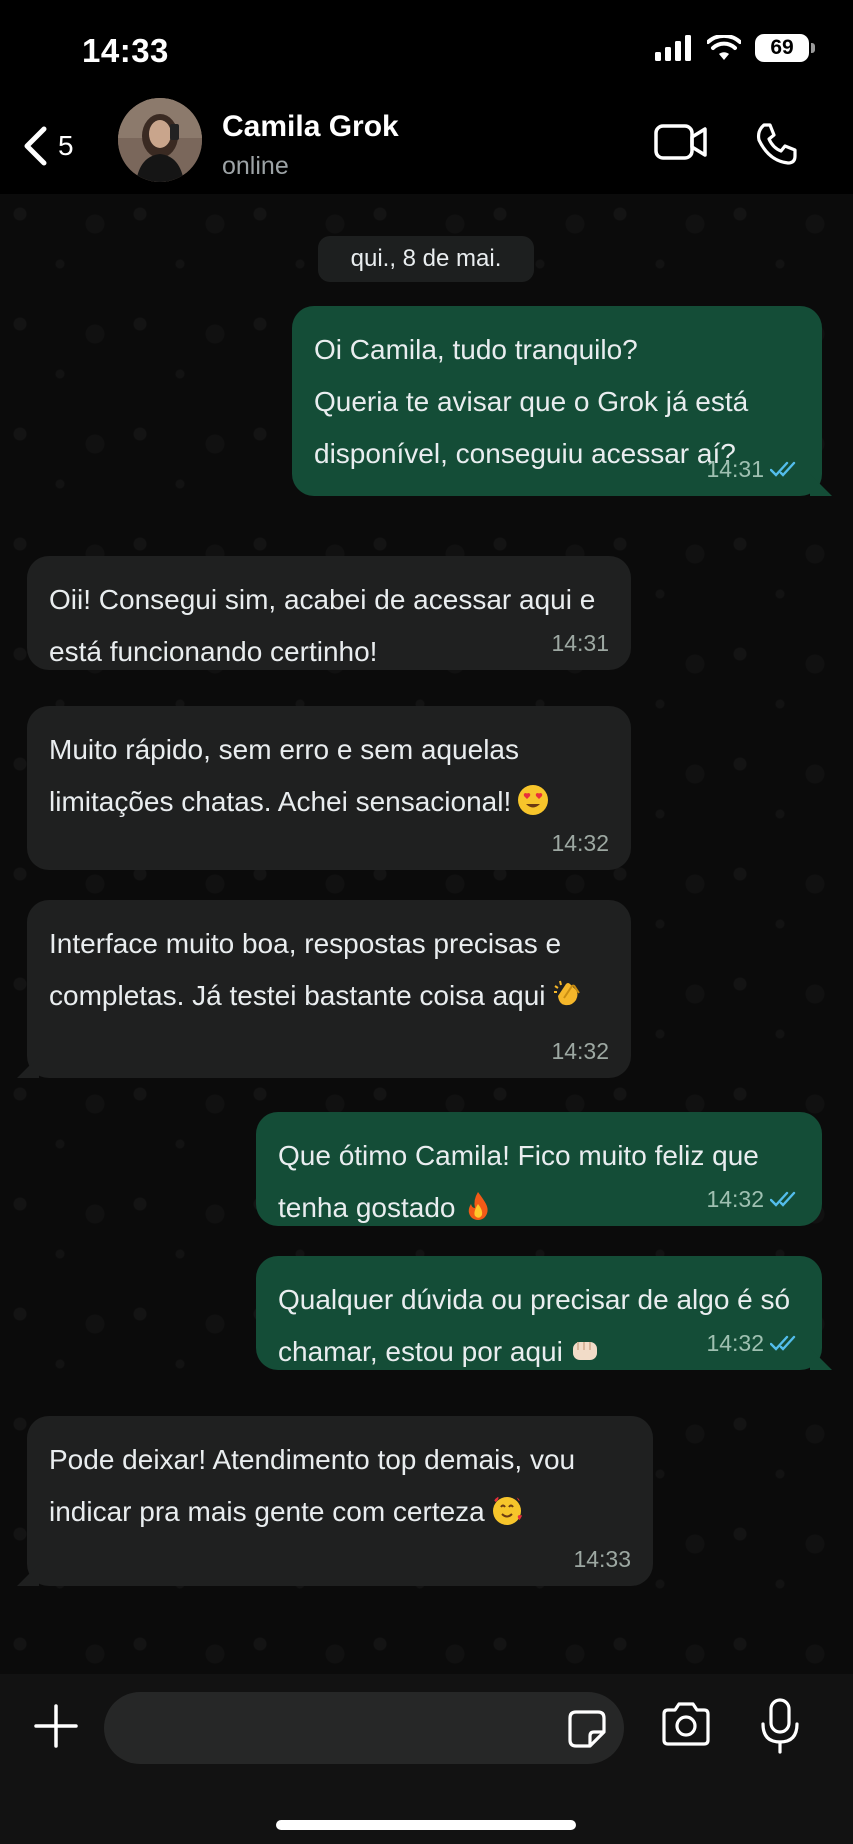 This screenshot has width=853, height=1844. I want to click on contact-name: Camila Grok, so click(310, 127).